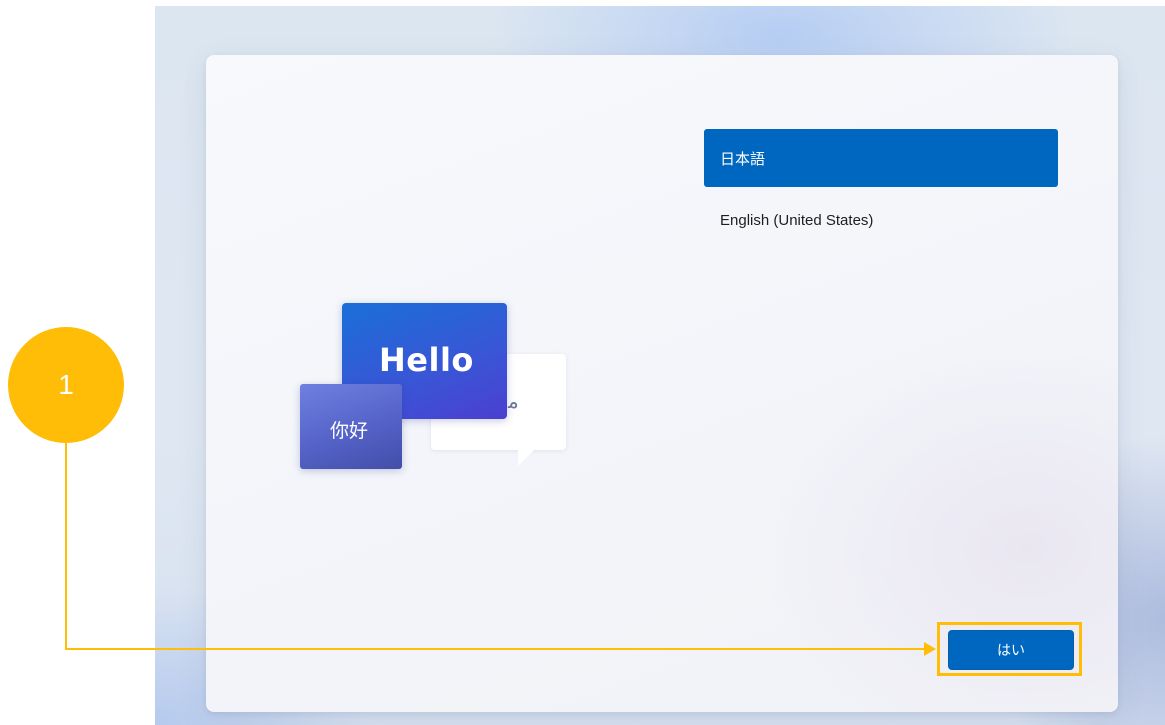 The image size is (1165, 725). What do you see at coordinates (349, 431) in the screenshot?
I see `nihao-text: 你好` at bounding box center [349, 431].